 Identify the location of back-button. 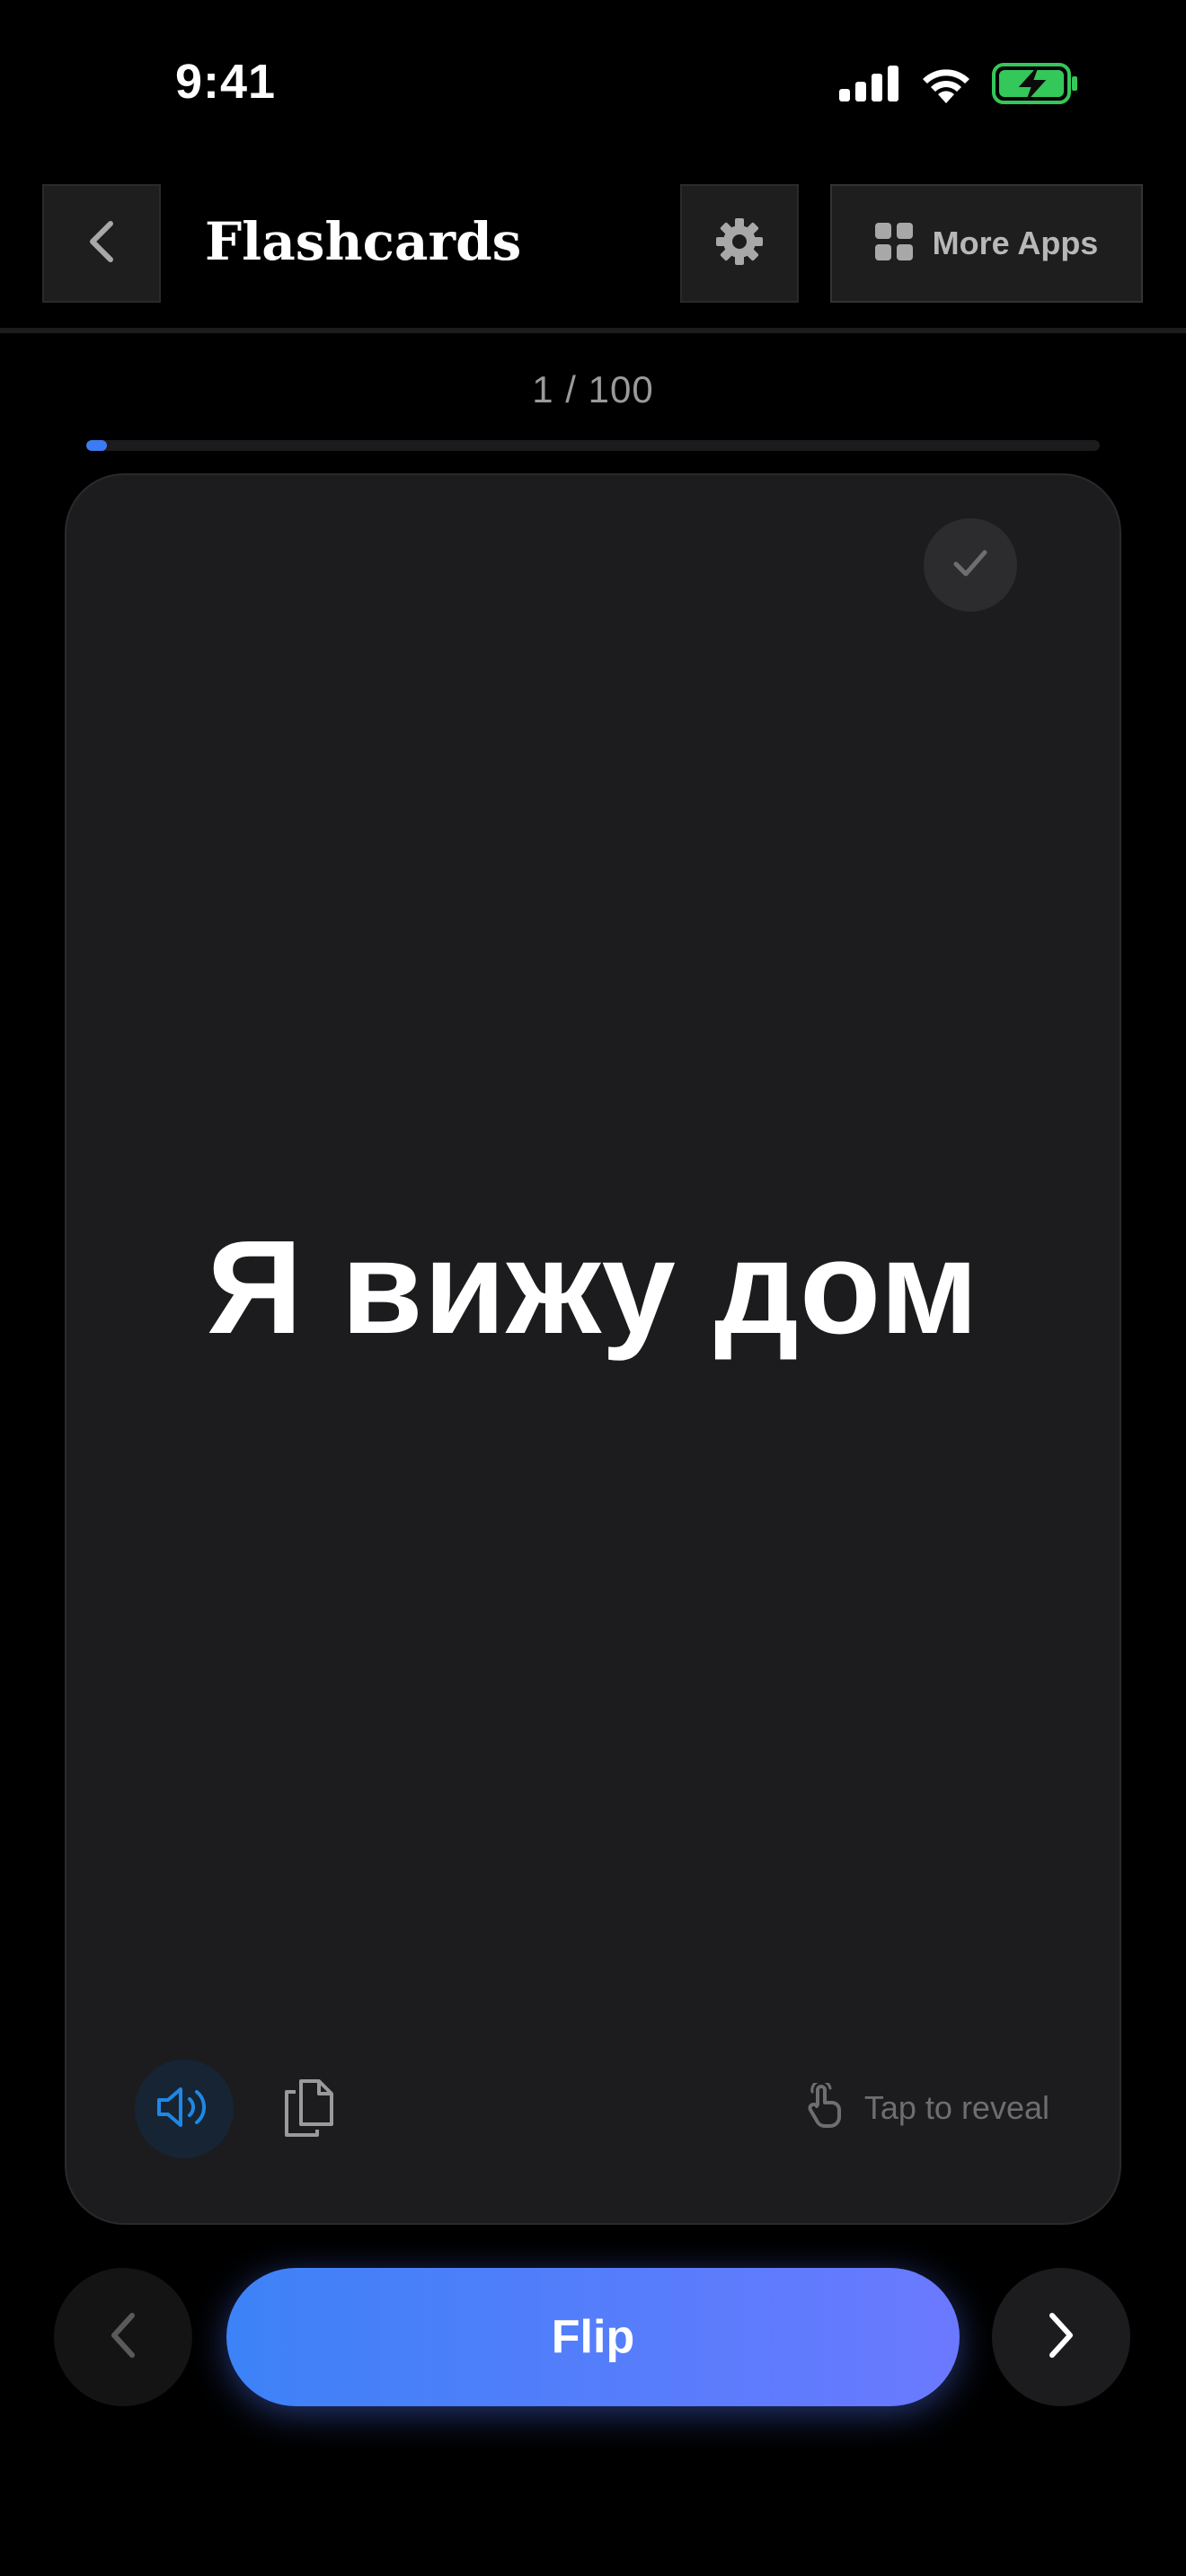
(101, 243).